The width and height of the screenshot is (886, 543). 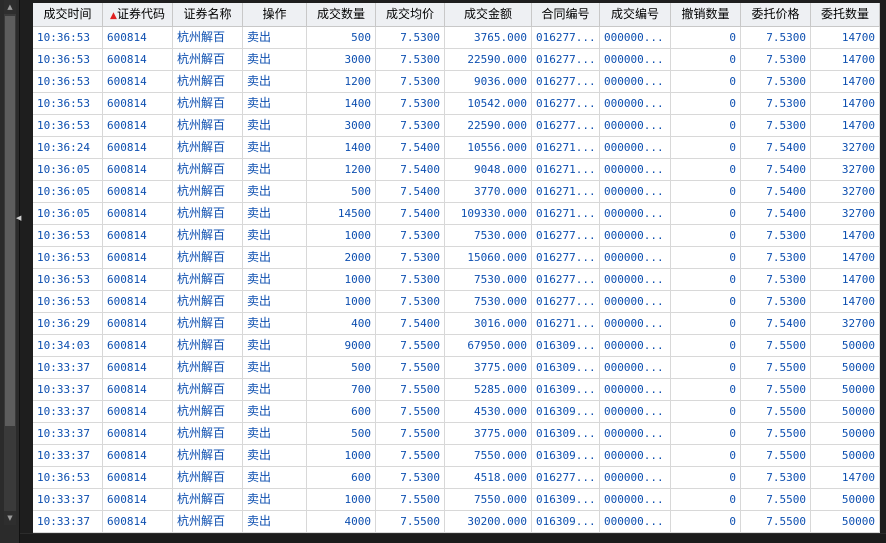 I want to click on horizontal-scroll-area, so click(x=453, y=538).